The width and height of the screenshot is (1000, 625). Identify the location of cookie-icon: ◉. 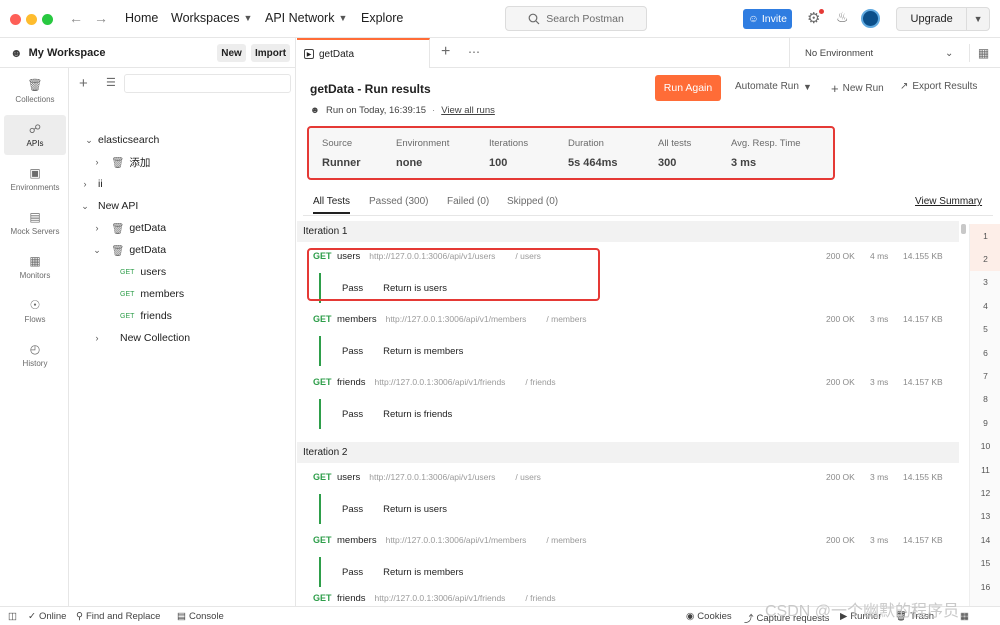
(690, 616).